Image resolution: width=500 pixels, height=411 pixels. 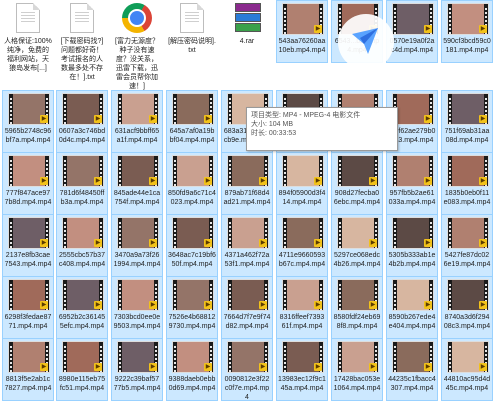 What do you see at coordinates (82, 245) in the screenshot?
I see `video-file-item: ▶ 2555cbc57b37c408.mp4.mp4` at bounding box center [82, 245].